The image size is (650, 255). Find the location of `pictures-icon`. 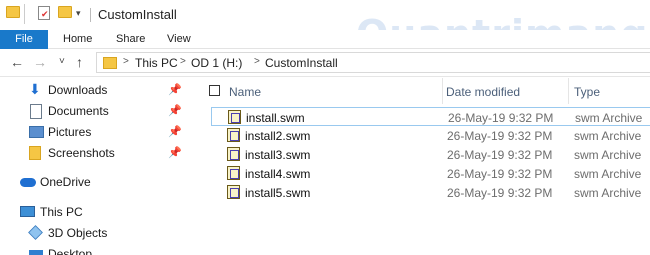

pictures-icon is located at coordinates (36, 132).